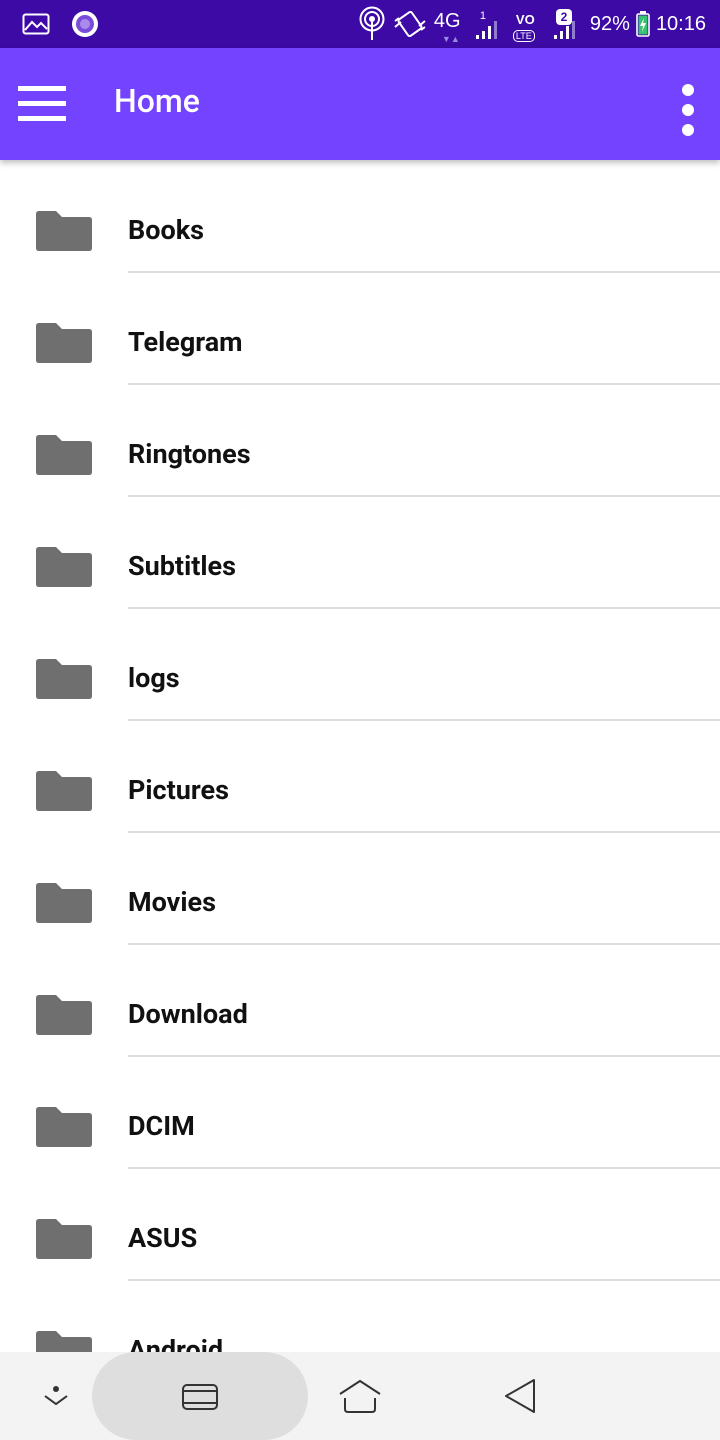  What do you see at coordinates (680, 23) in the screenshot?
I see `clock: 10:16` at bounding box center [680, 23].